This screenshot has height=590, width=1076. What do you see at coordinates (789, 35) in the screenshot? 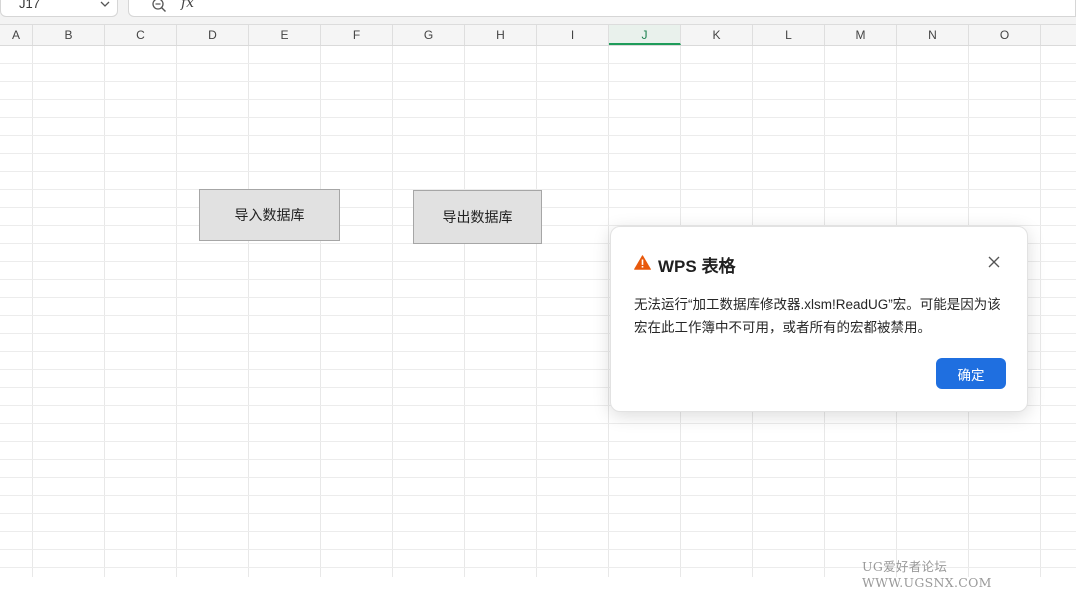
I see `column-header-l: L` at bounding box center [789, 35].